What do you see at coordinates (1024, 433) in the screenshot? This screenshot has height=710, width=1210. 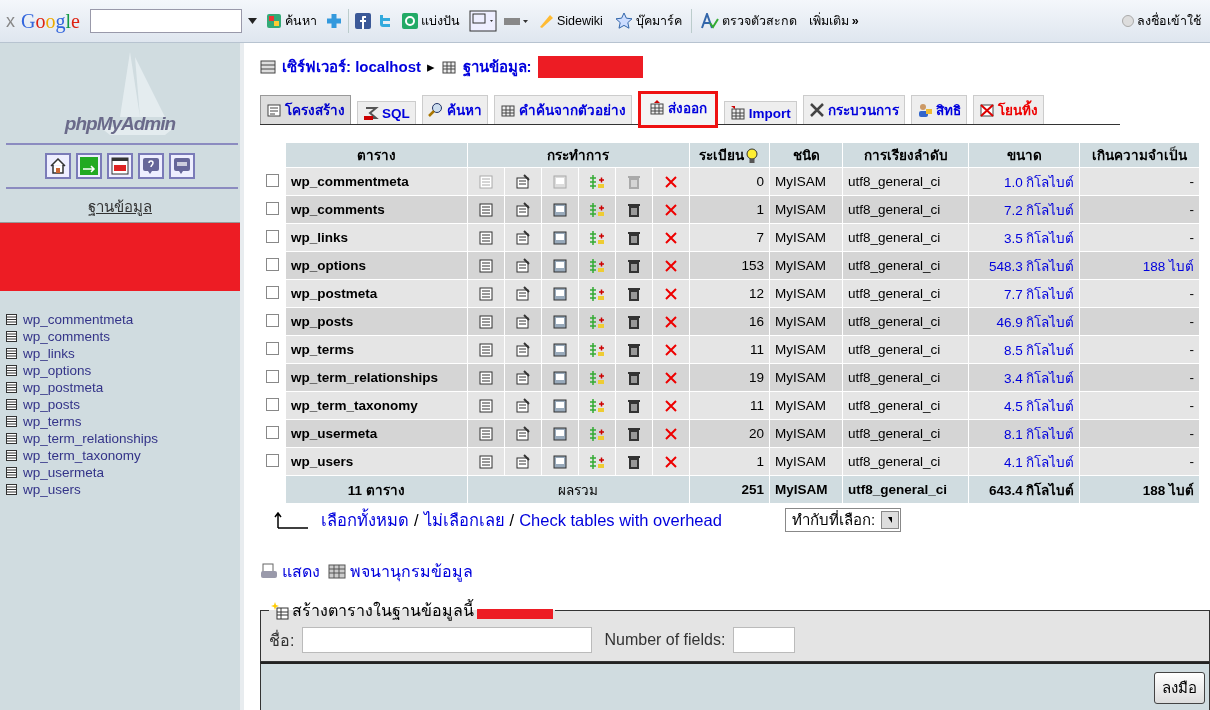 I see `size-link: 8.1 กิโลไบต์` at bounding box center [1024, 433].